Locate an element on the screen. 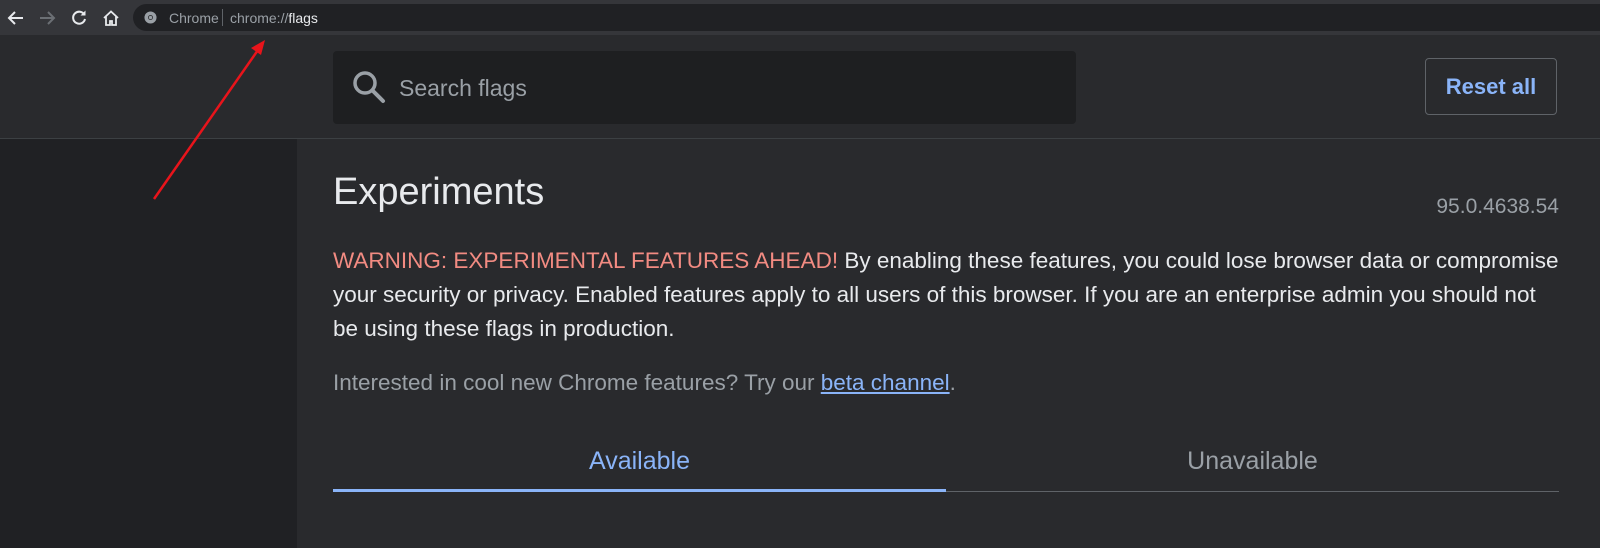 Image resolution: width=1600 pixels, height=548 pixels. url-scheme: chrome:// is located at coordinates (259, 18).